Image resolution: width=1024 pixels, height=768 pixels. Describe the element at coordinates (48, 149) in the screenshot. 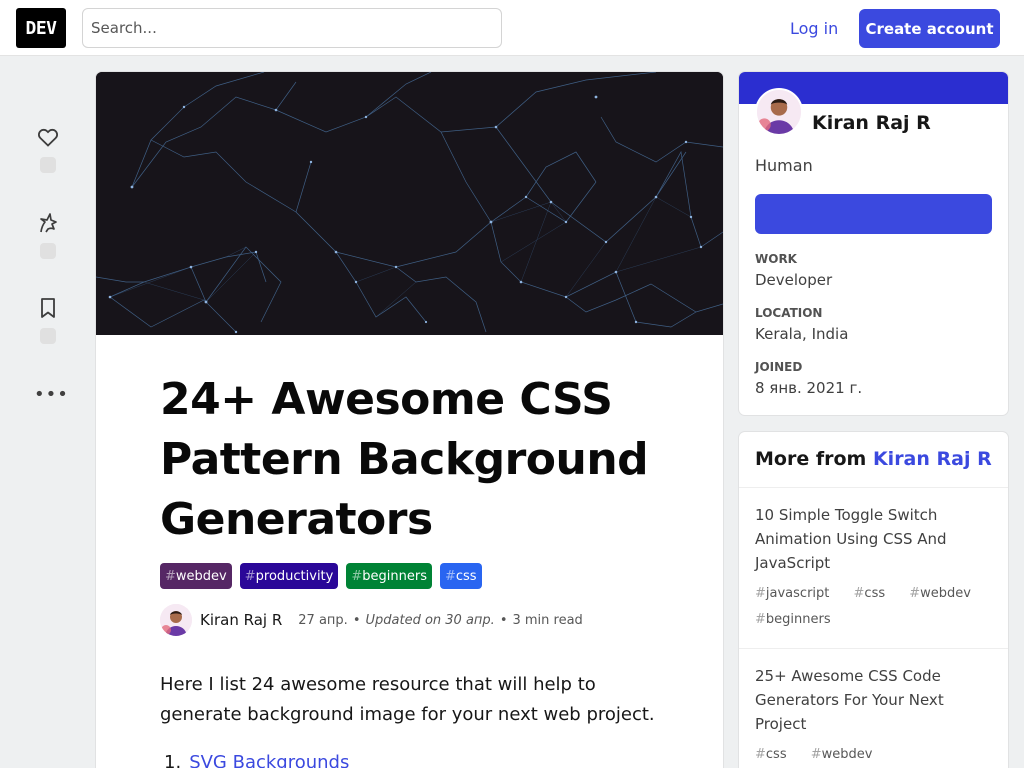

I see `like-reaction` at that location.